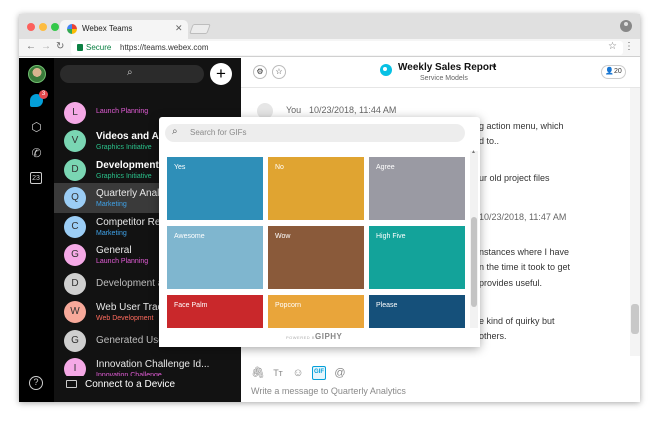  Describe the element at coordinates (72, 29) in the screenshot. I see `chrome-favicon-icon` at that location.